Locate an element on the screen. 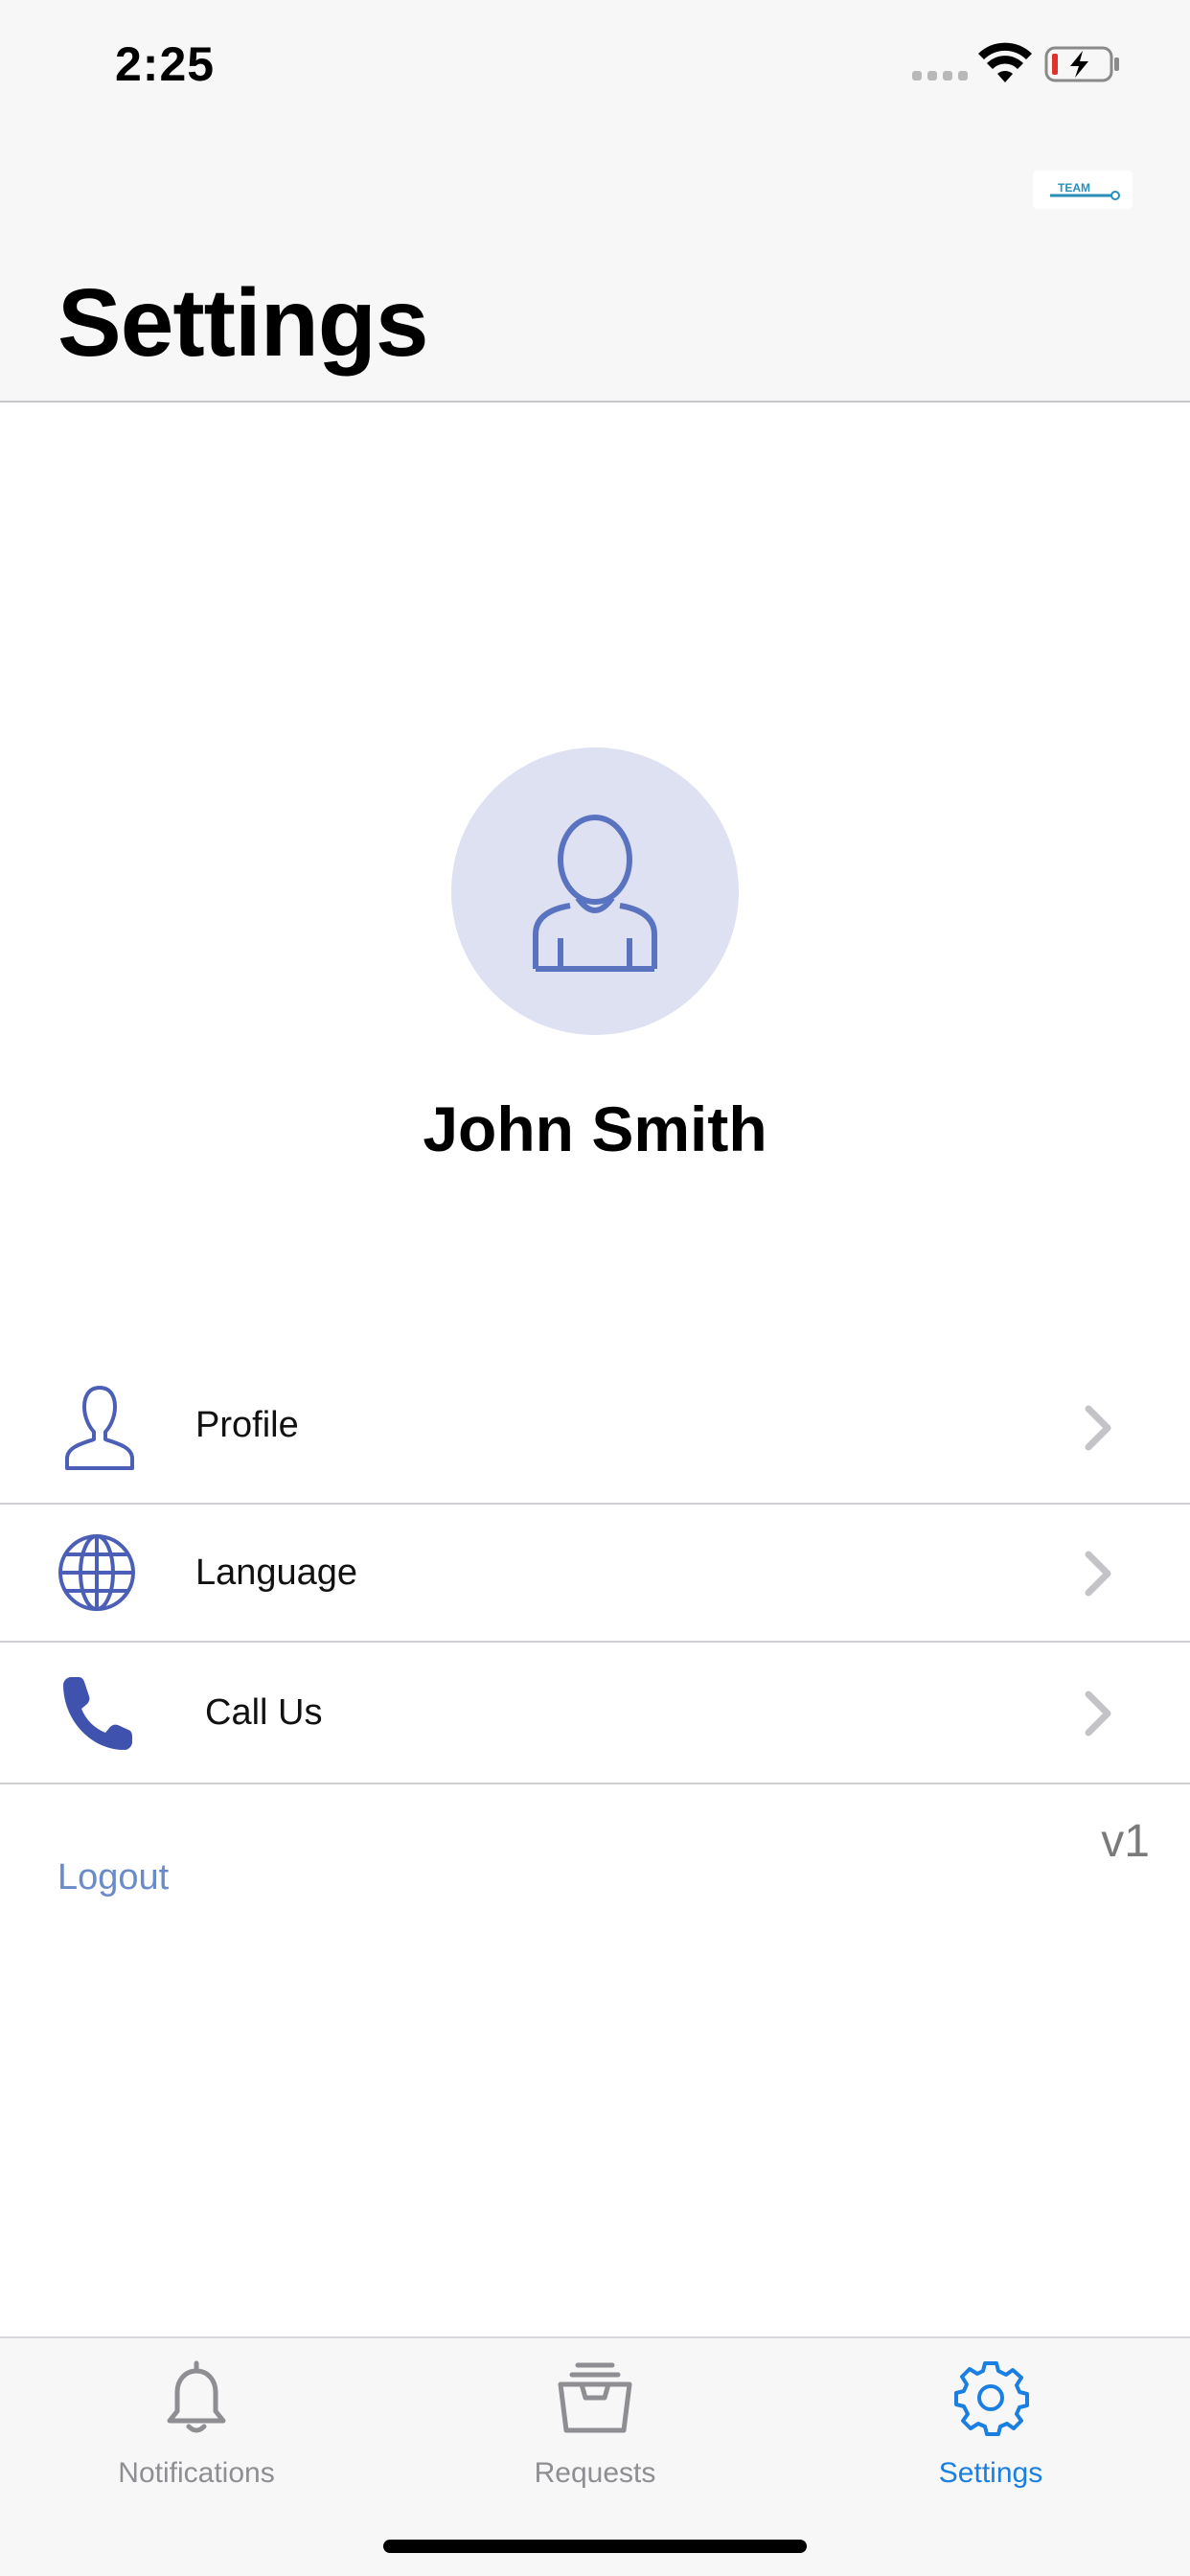  page-title: Settings is located at coordinates (243, 323).